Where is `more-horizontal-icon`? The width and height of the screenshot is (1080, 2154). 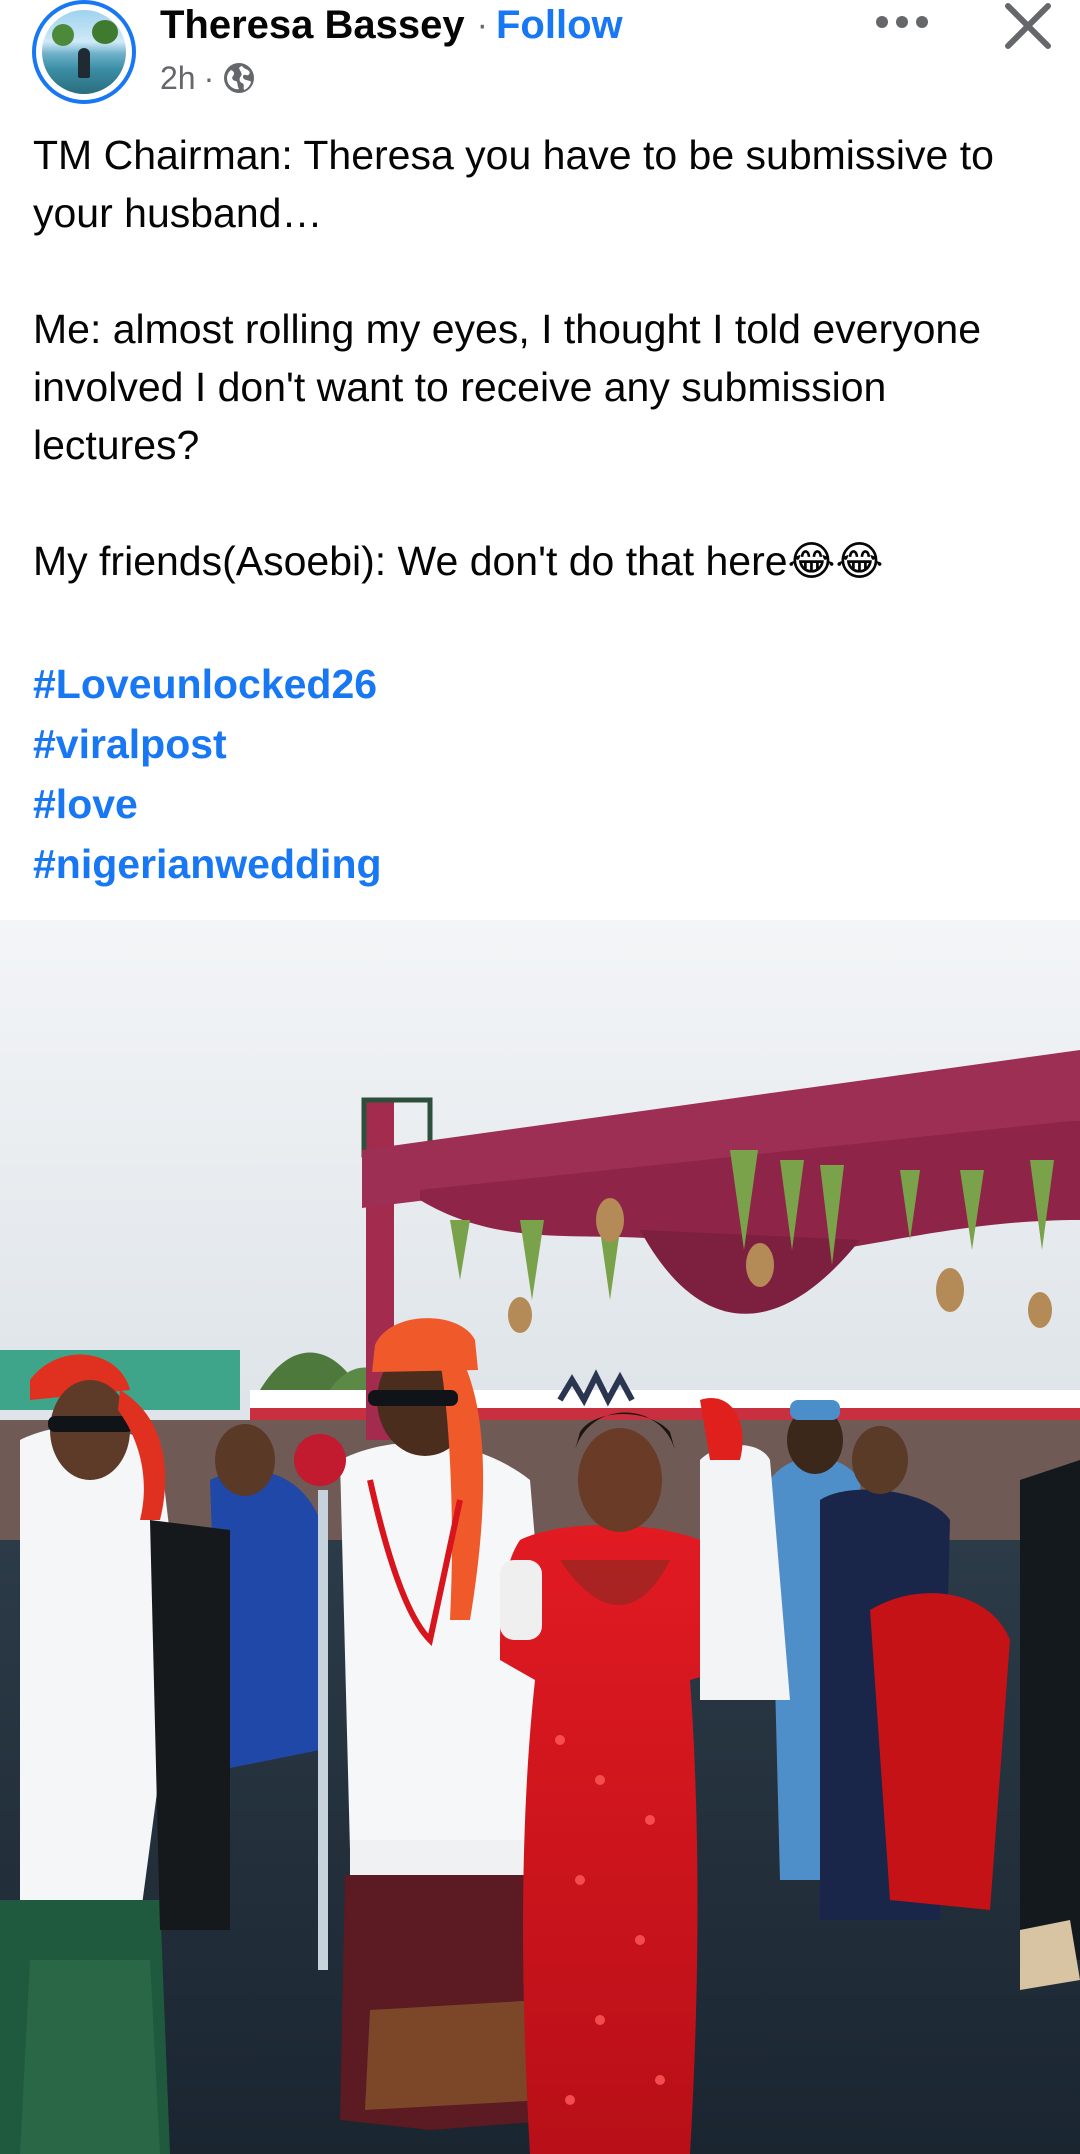
more-horizontal-icon is located at coordinates (902, 22).